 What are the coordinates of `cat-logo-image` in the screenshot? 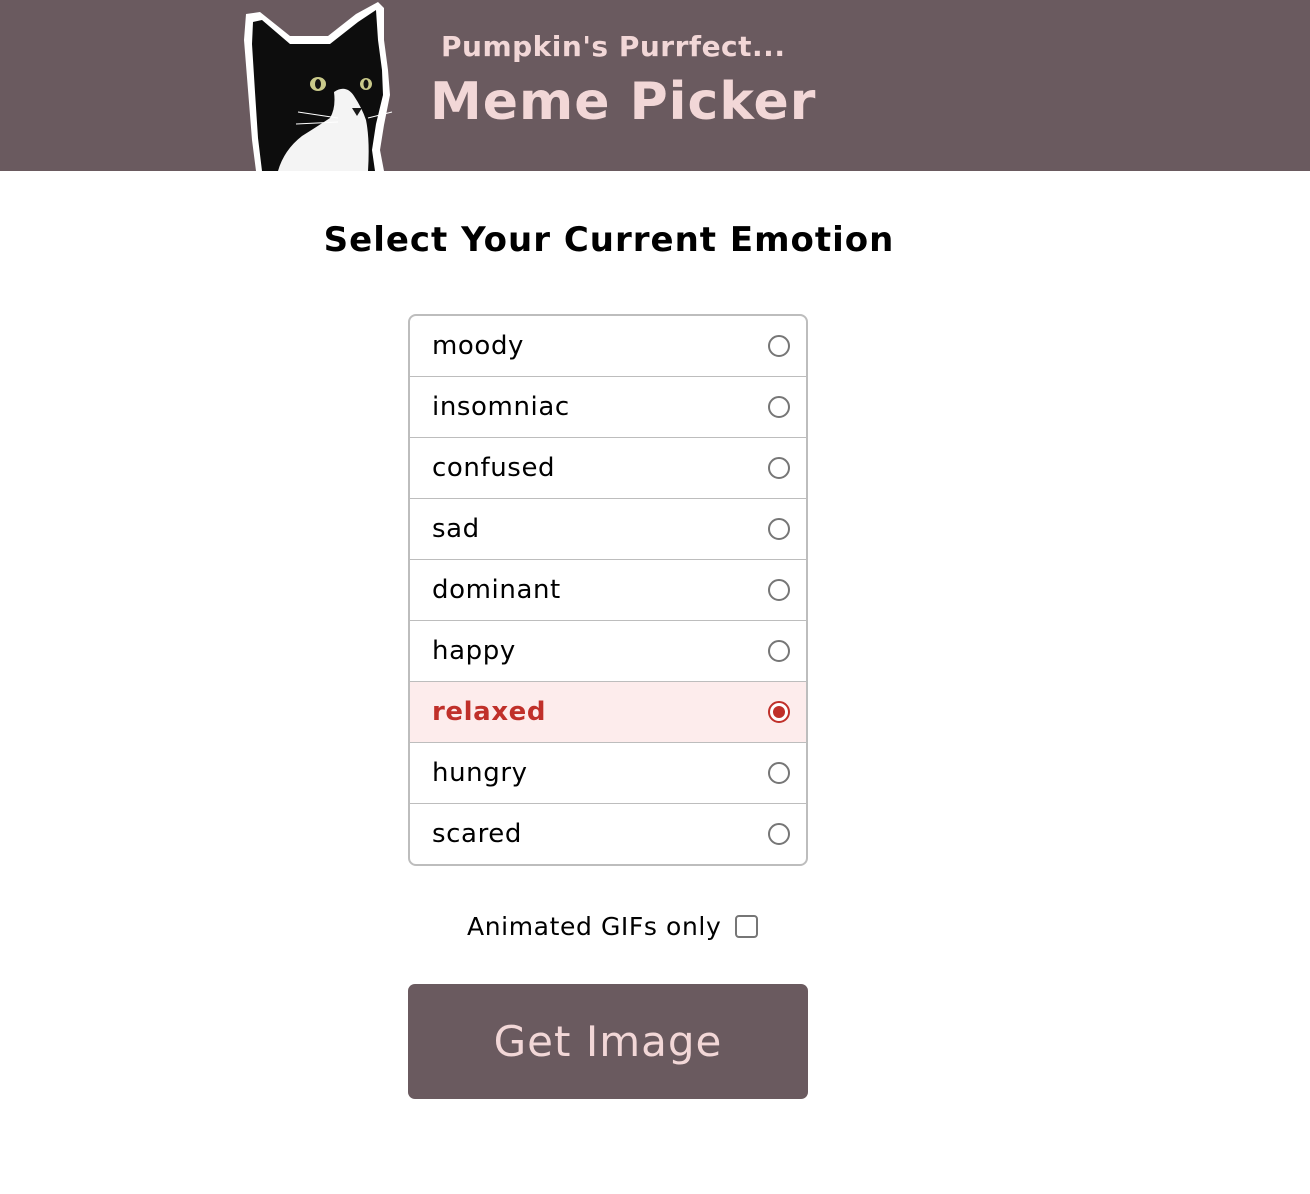 It's located at (318, 86).